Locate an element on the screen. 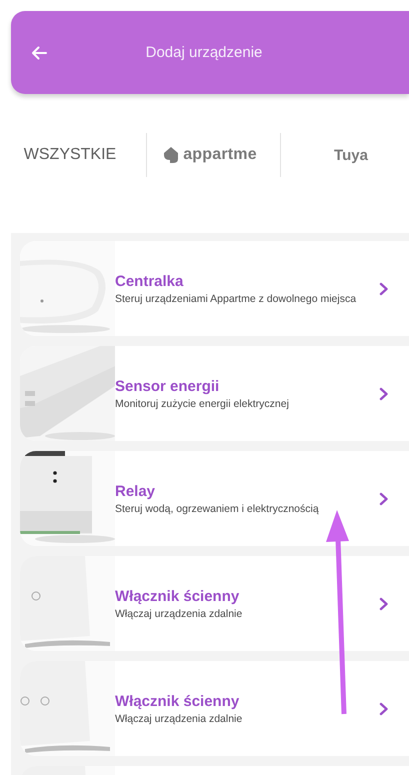 This screenshot has width=409, height=775. device-card: Relay Steruj wodą, ogrzewaniem i elektrycznością is located at coordinates (214, 498).